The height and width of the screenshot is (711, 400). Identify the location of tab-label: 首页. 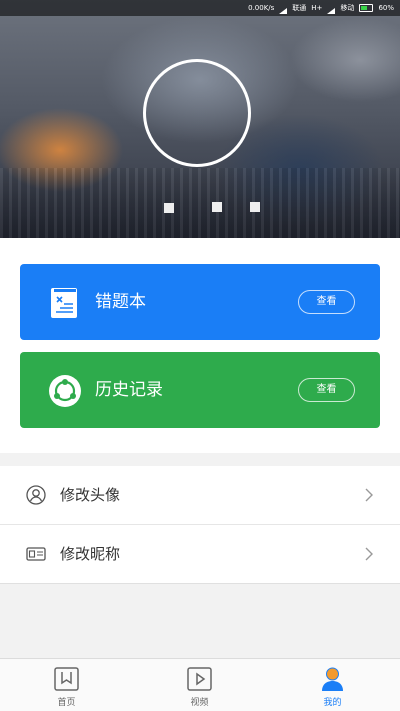
(66, 703).